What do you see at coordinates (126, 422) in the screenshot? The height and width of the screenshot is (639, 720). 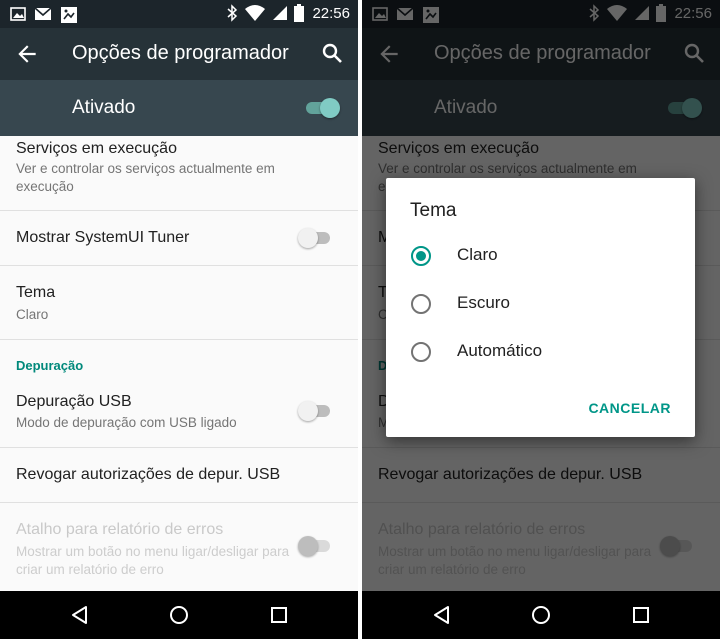 I see `usb-debugging-summary: Modo de depuração com USB ligado` at bounding box center [126, 422].